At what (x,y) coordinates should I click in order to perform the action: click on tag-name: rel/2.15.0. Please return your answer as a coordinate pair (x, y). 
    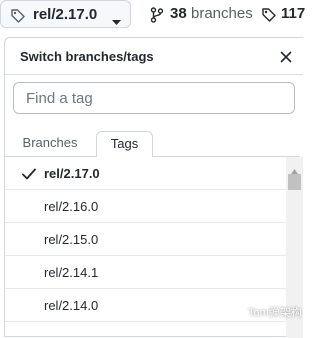
    Looking at the image, I should click on (71, 239).